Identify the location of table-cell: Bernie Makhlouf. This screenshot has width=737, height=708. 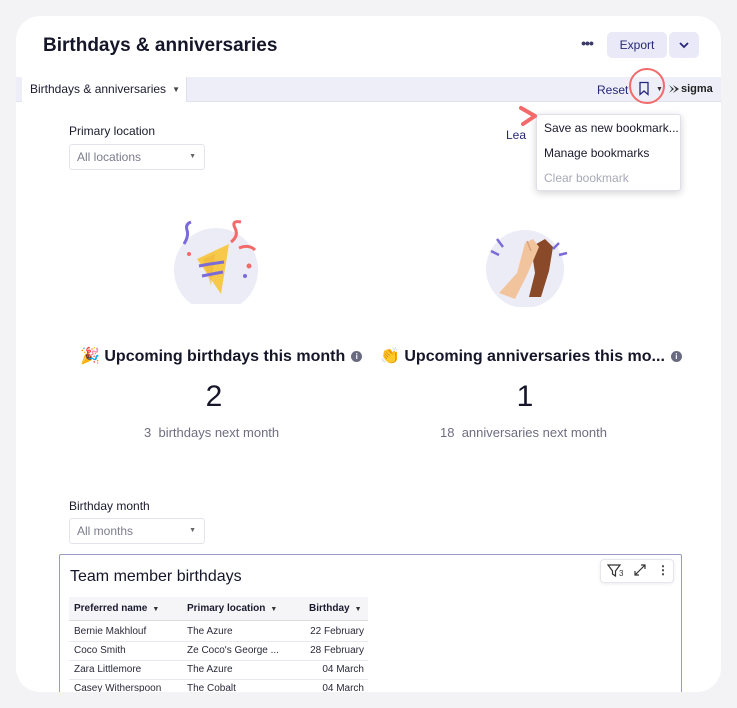
(110, 631).